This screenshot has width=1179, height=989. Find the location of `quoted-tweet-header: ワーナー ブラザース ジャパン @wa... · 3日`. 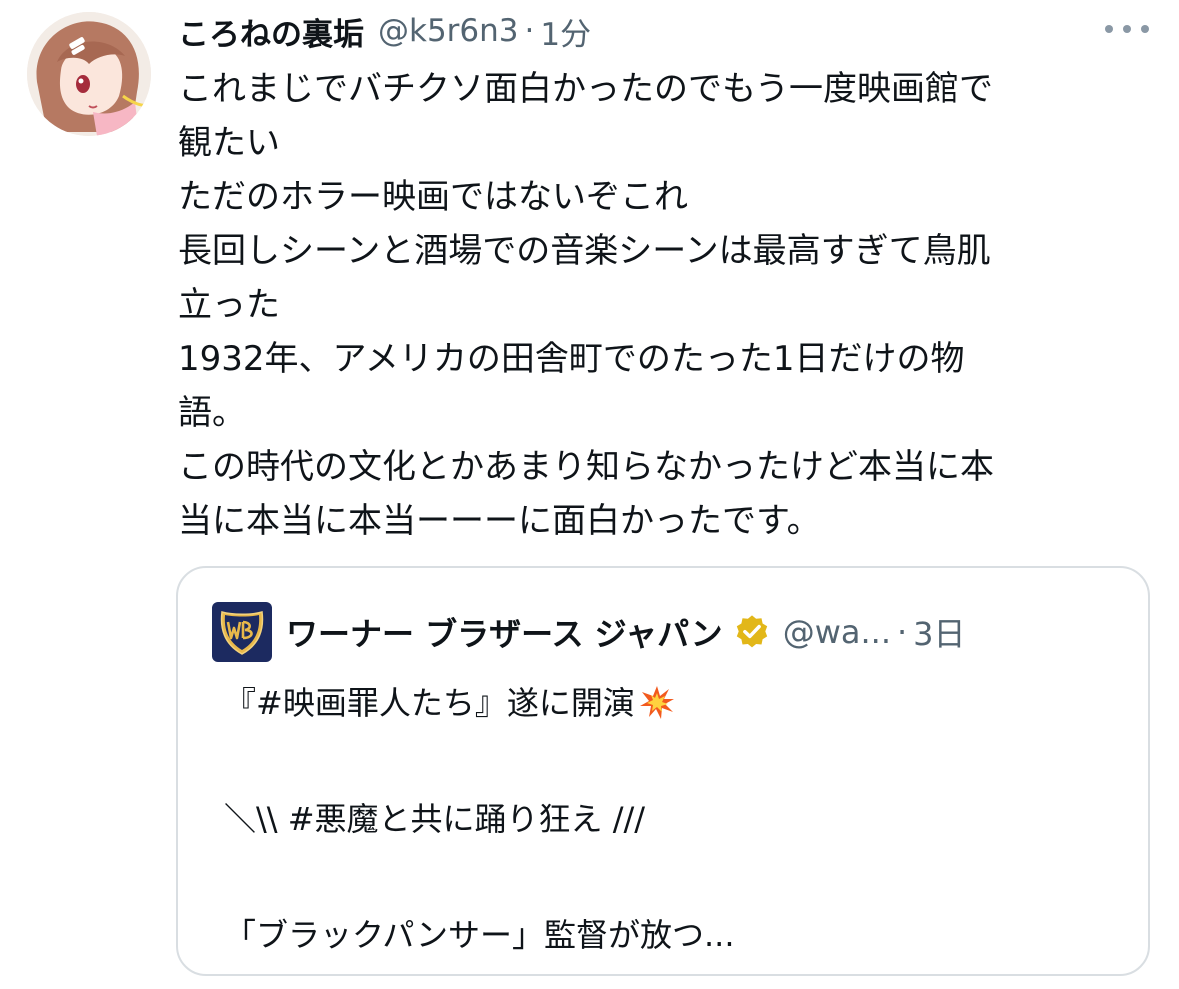

quoted-tweet-header: ワーナー ブラザース ジャパン @wa... · 3日 is located at coordinates (589, 632).